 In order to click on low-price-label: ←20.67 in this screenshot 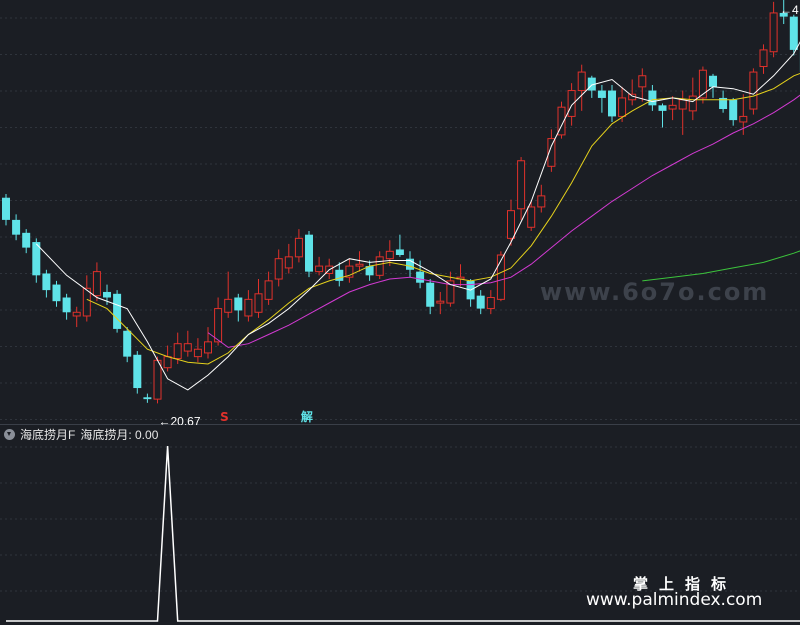, I will do `click(180, 419)`.